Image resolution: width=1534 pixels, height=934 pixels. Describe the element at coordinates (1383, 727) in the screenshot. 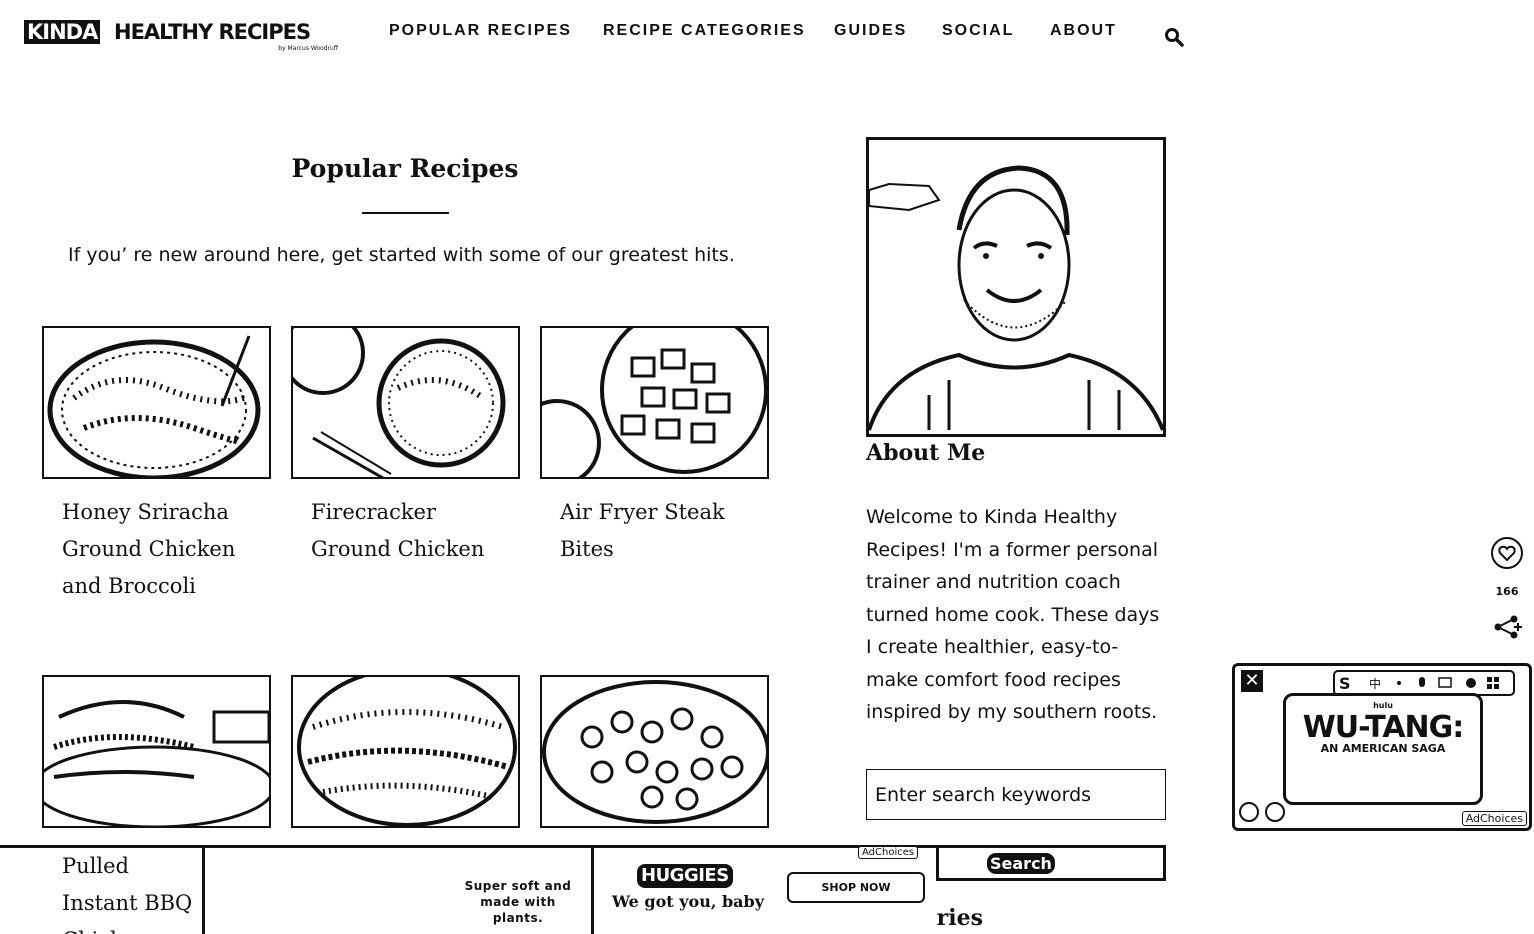

I see `video-title: WU-TANG:` at that location.